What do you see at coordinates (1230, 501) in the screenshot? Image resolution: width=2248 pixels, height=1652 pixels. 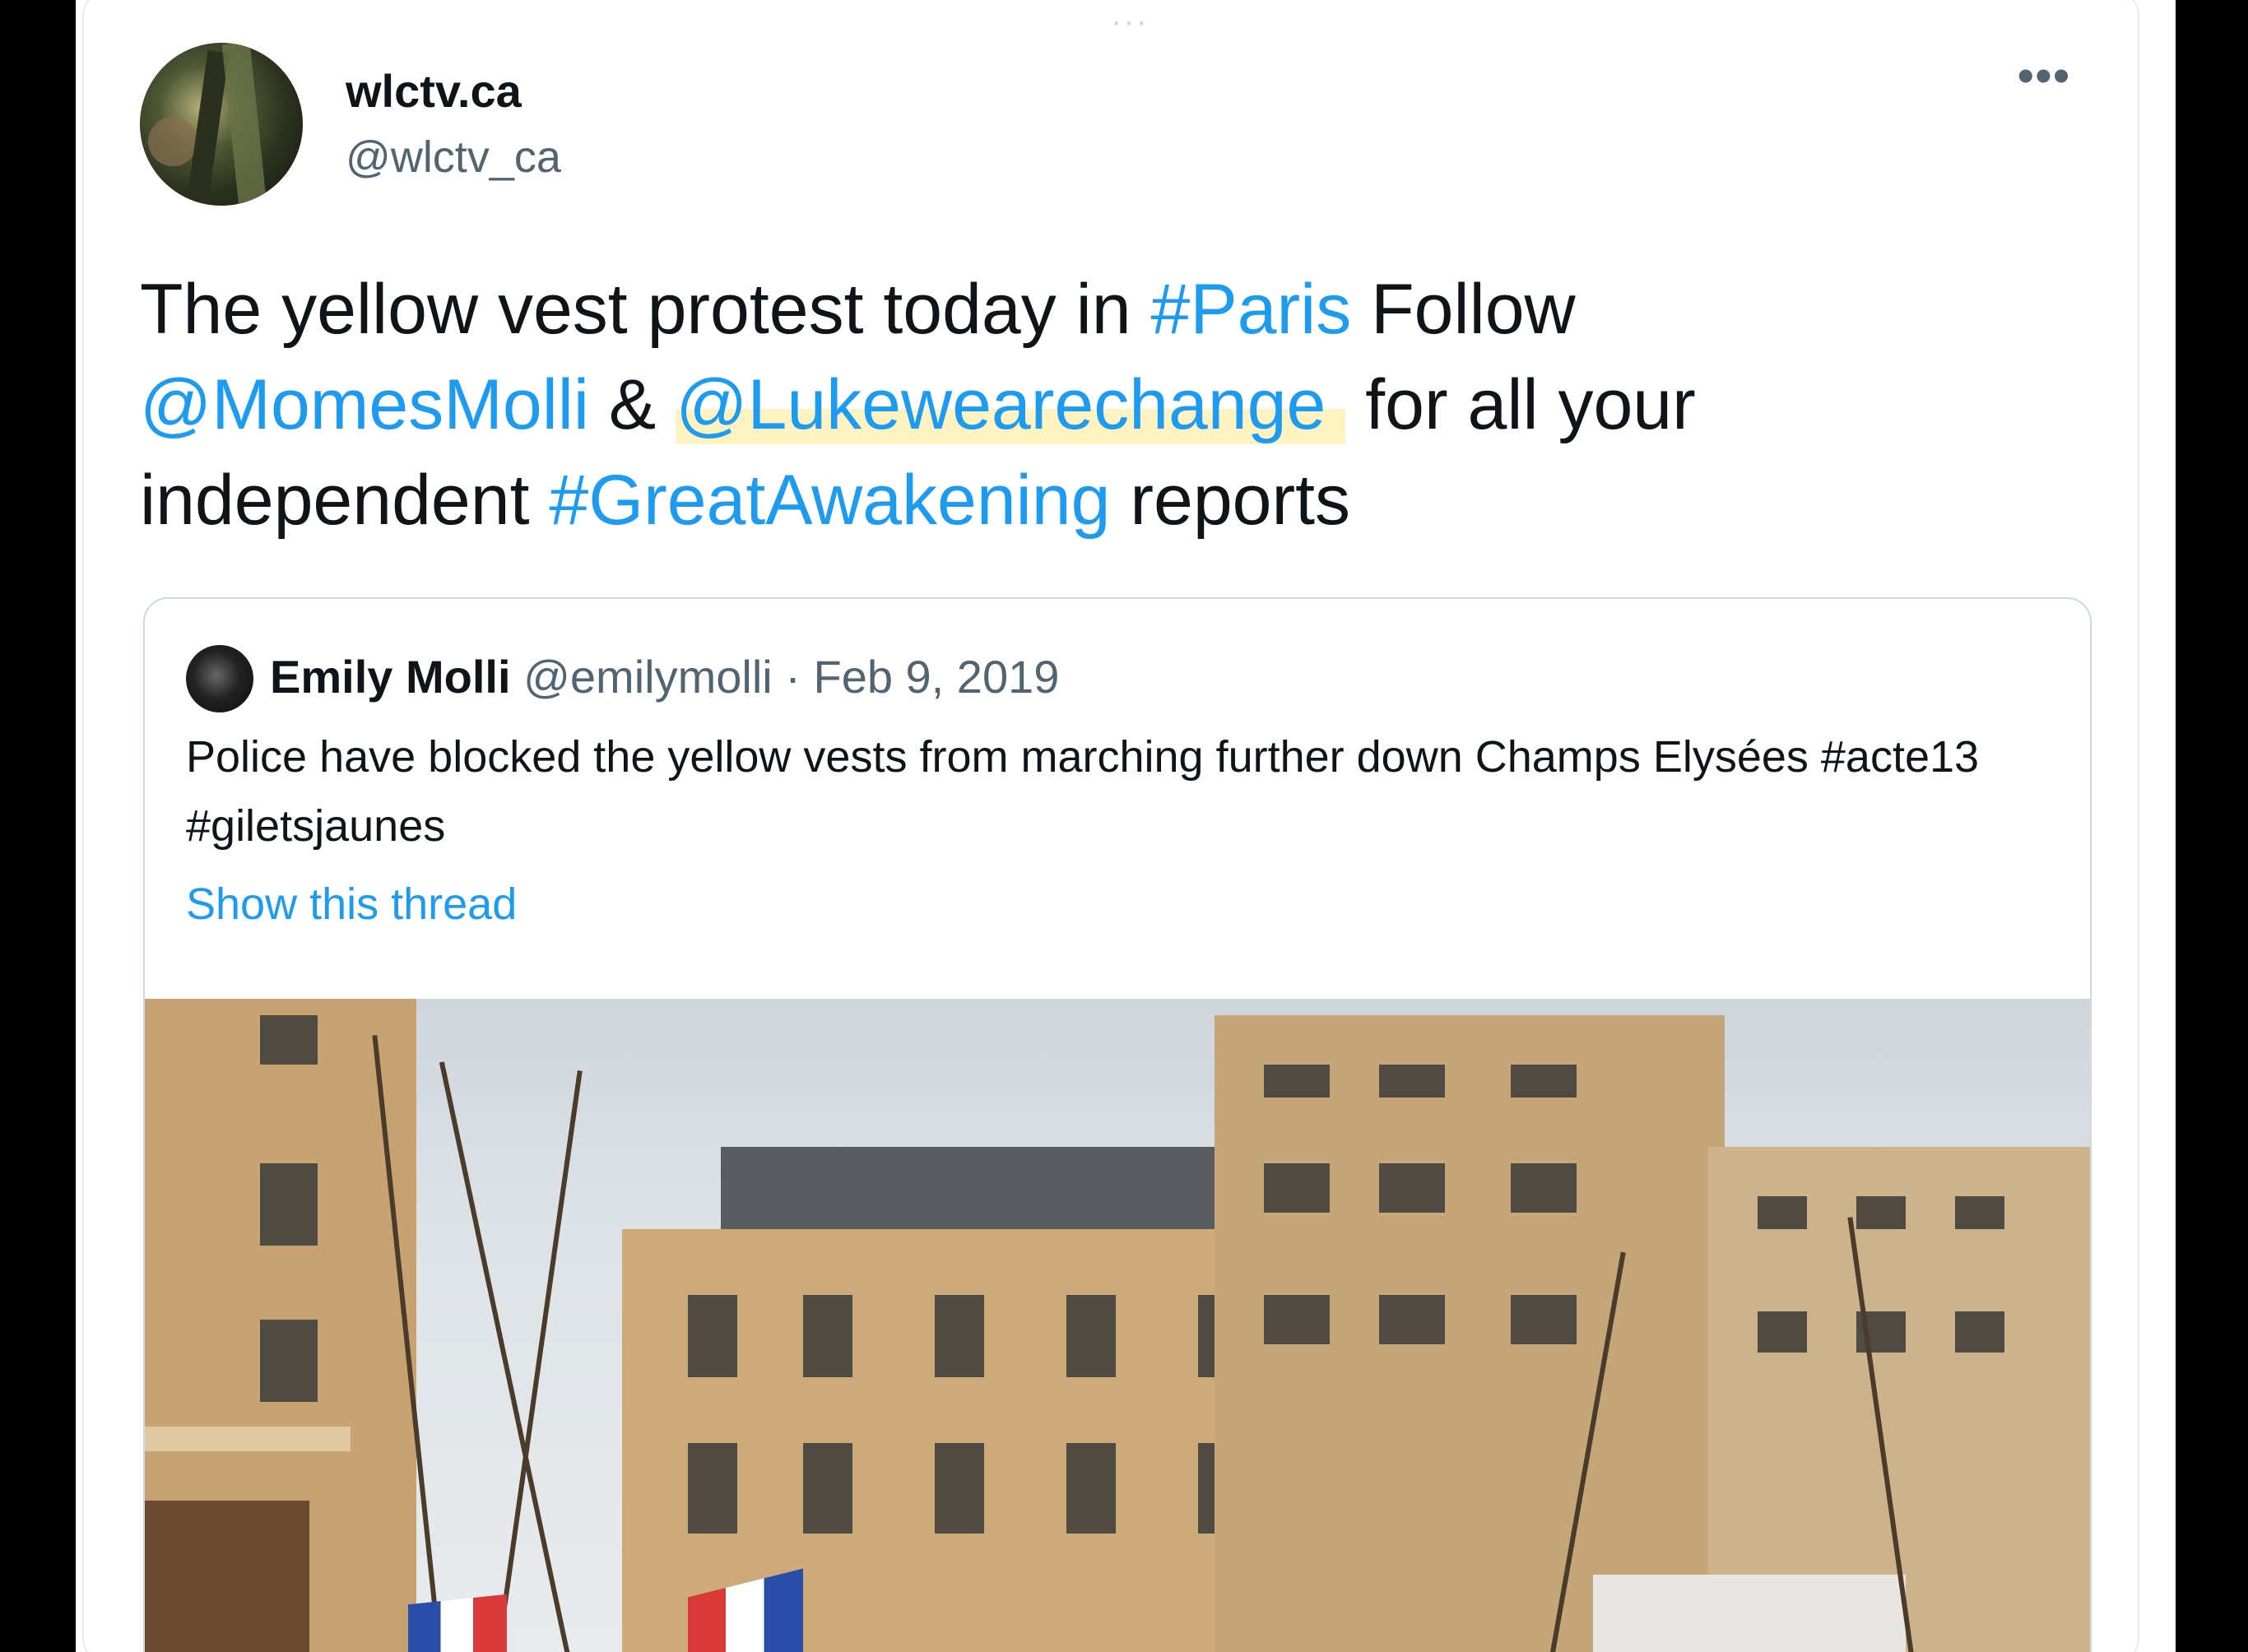 I see `tweet-text-segment: reports` at bounding box center [1230, 501].